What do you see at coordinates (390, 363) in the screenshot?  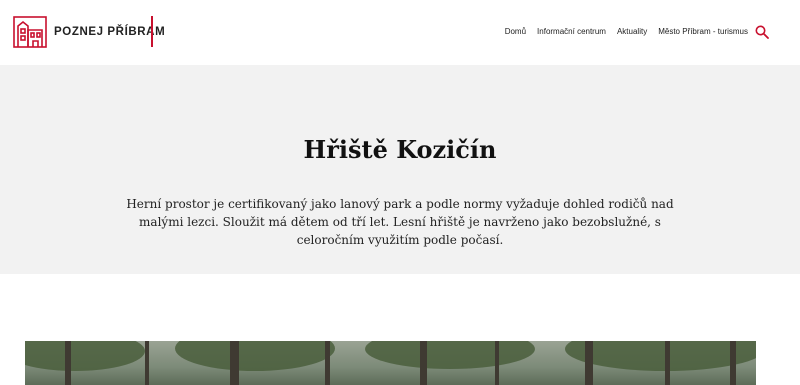 I see `forest-photo` at bounding box center [390, 363].